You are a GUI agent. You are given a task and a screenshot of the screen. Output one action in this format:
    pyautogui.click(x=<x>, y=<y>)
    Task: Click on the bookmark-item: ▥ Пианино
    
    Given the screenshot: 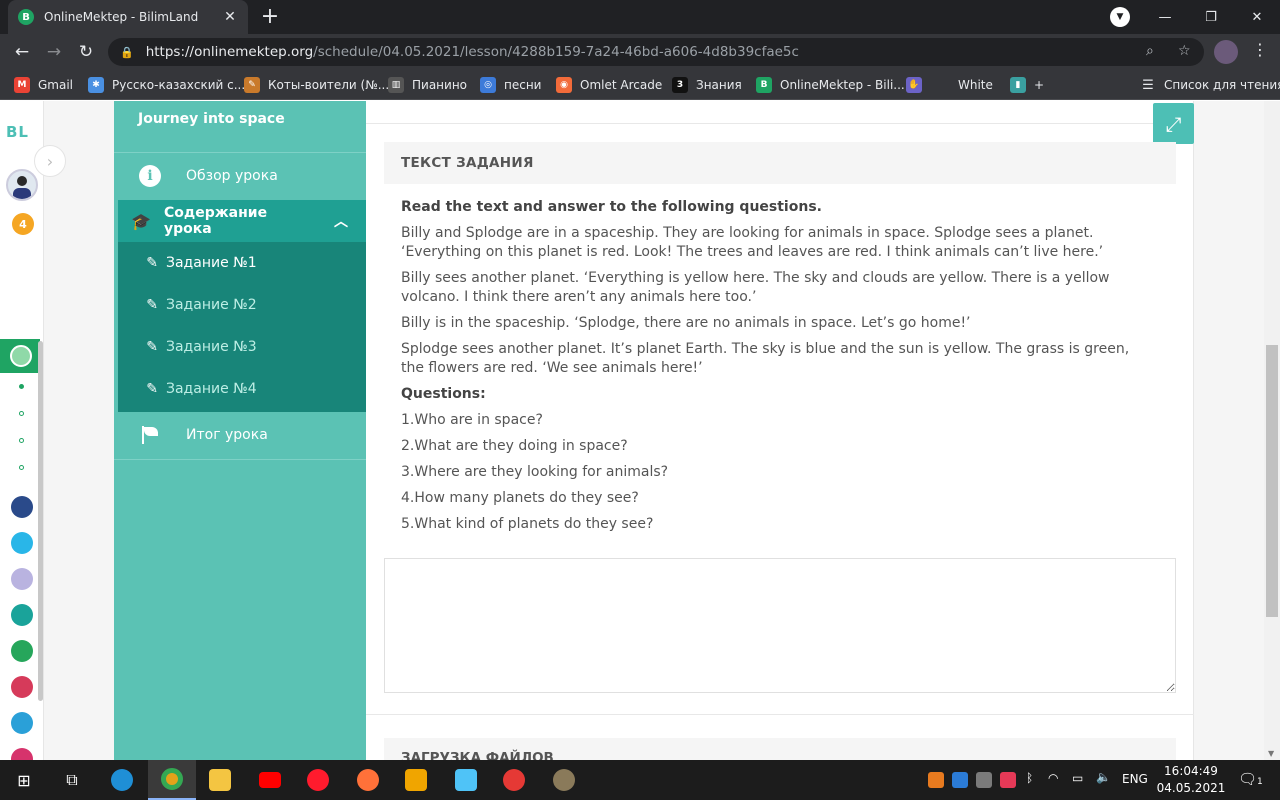 What is the action you would take?
    pyautogui.click(x=427, y=85)
    